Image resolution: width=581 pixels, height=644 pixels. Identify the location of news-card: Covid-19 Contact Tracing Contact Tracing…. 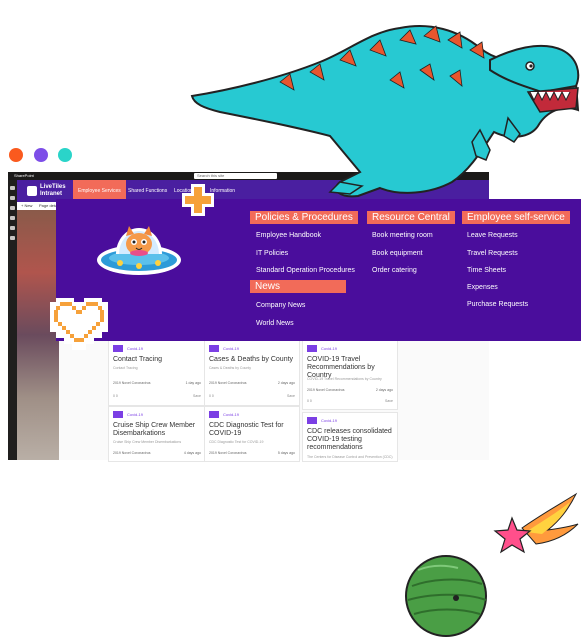
(157, 373).